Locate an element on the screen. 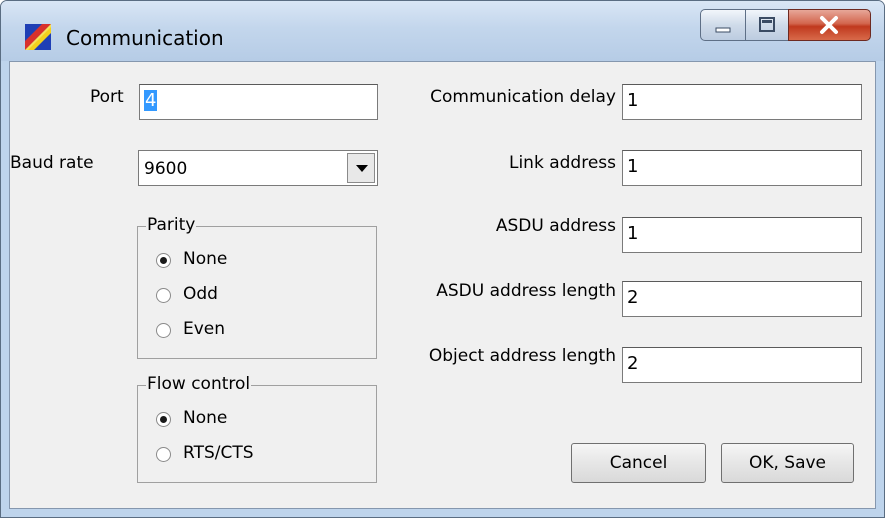 This screenshot has height=518, width=885. close-icon is located at coordinates (829, 25).